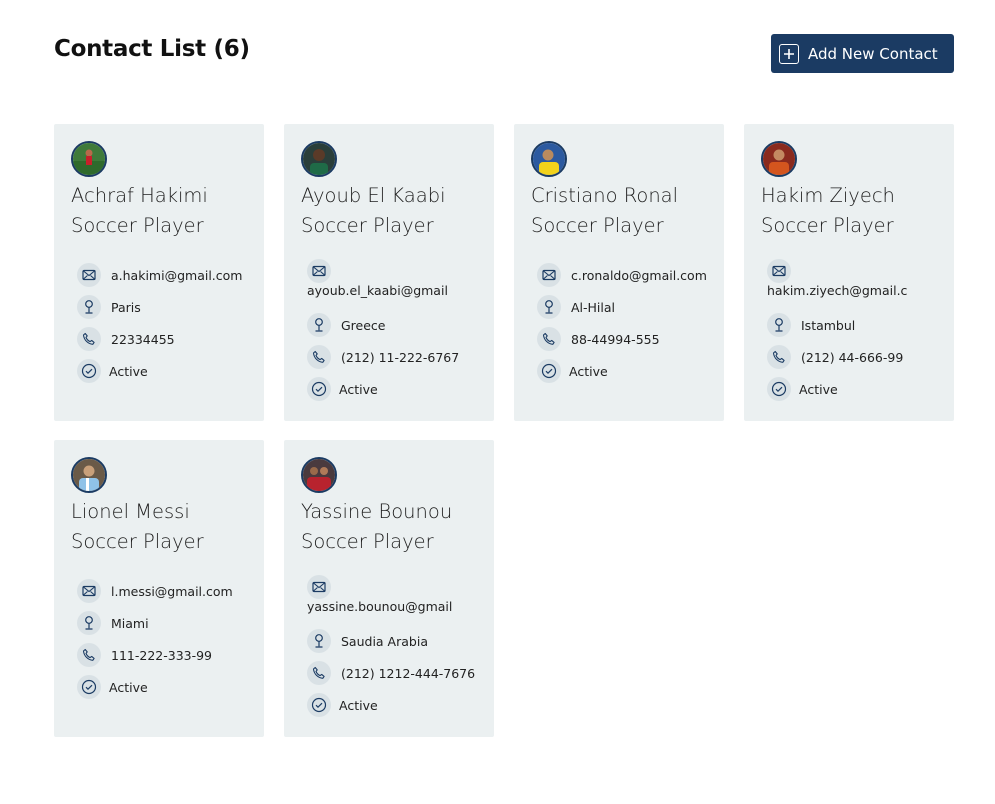  What do you see at coordinates (363, 325) in the screenshot?
I see `contact-location: Greece` at bounding box center [363, 325].